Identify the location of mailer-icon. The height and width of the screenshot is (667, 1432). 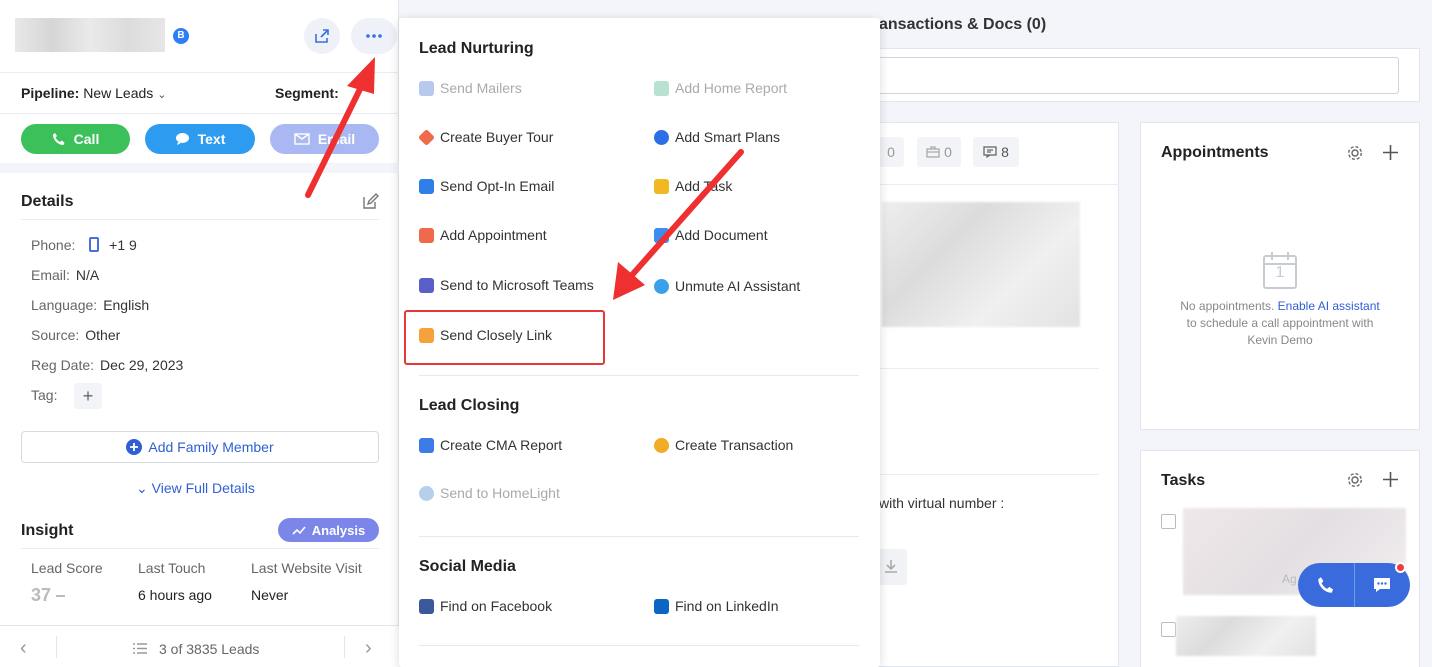
(426, 88).